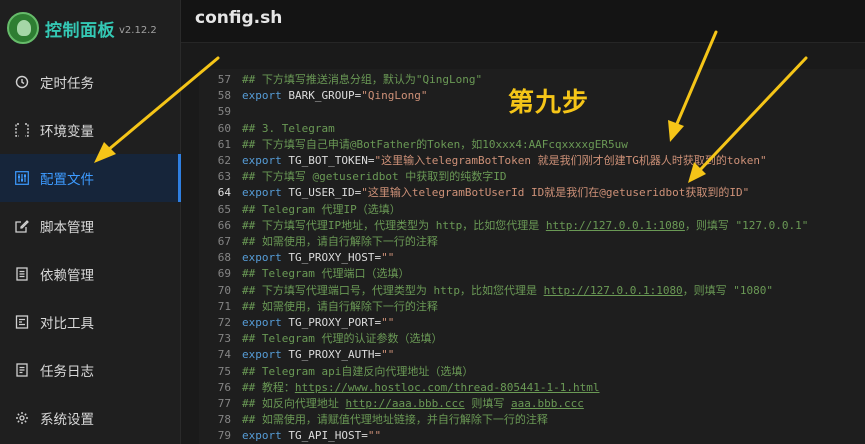 The height and width of the screenshot is (444, 865). I want to click on code-token: BARK_GROUP=, so click(325, 96).